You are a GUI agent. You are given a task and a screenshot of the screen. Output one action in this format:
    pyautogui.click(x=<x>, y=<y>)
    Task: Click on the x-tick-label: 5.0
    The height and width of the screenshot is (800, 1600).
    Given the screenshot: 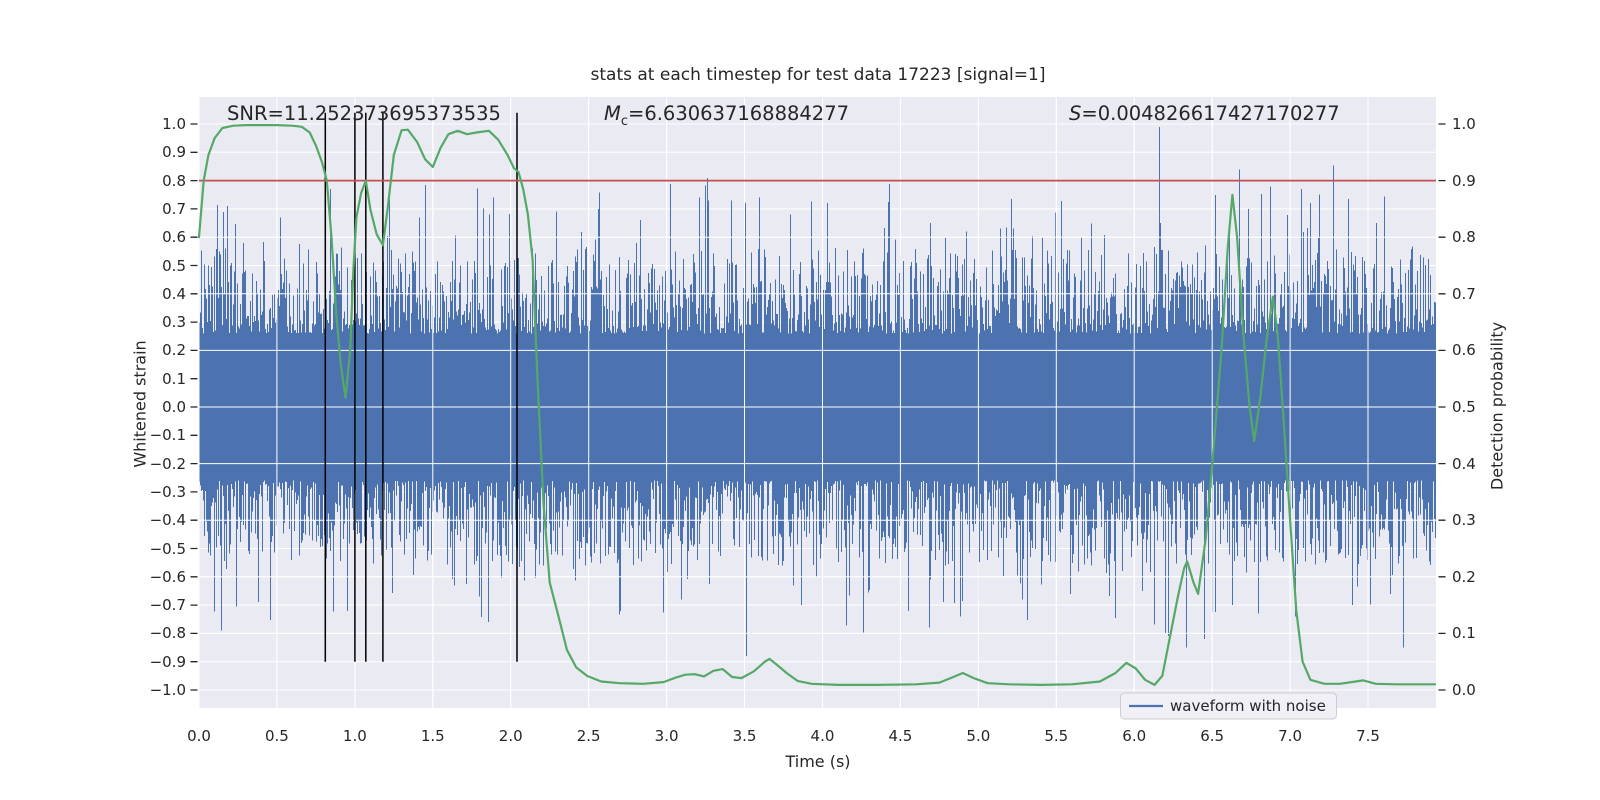 What is the action you would take?
    pyautogui.click(x=978, y=736)
    